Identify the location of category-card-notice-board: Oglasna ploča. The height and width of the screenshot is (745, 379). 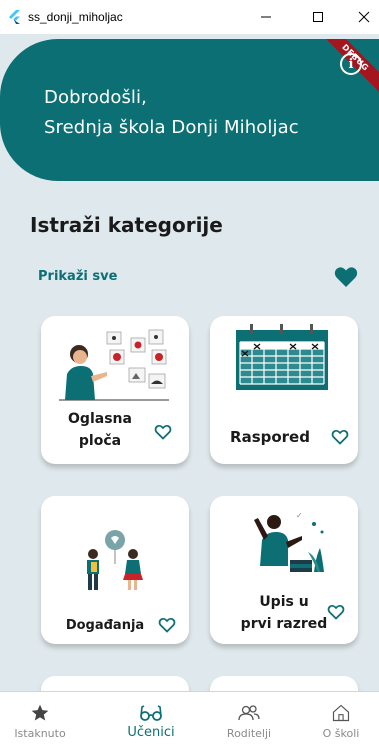
(115, 390).